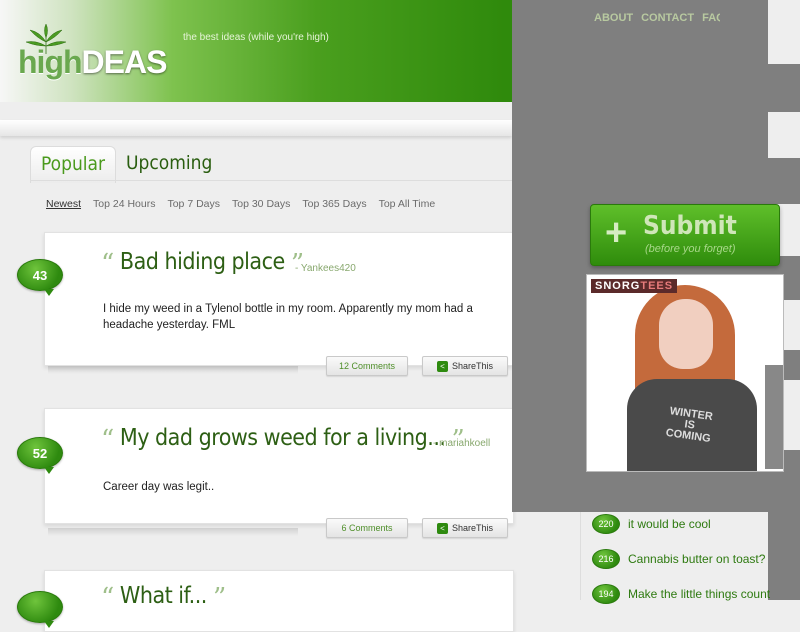 The image size is (800, 632). What do you see at coordinates (265, 601) in the screenshot?
I see `post-card: “ What if... ”` at bounding box center [265, 601].